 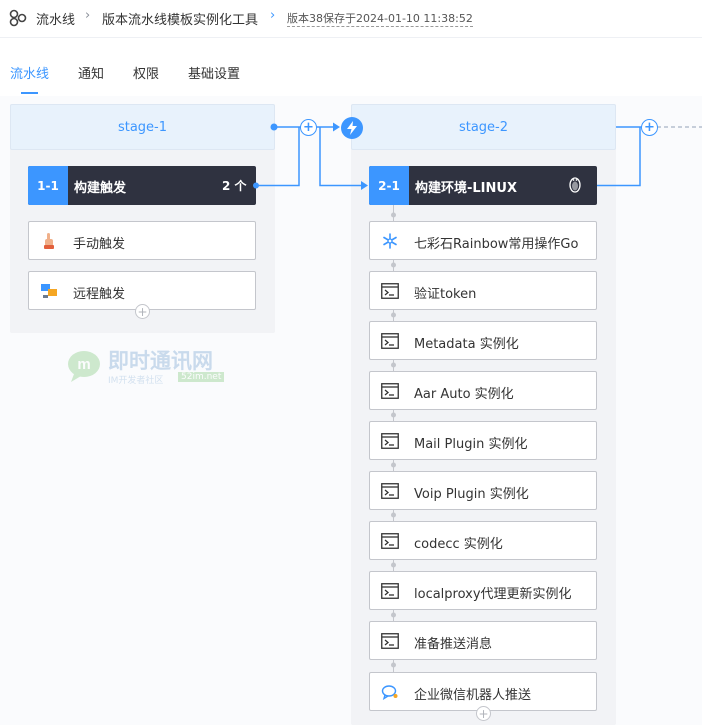 I want to click on stage-name: stage-1, so click(x=142, y=127).